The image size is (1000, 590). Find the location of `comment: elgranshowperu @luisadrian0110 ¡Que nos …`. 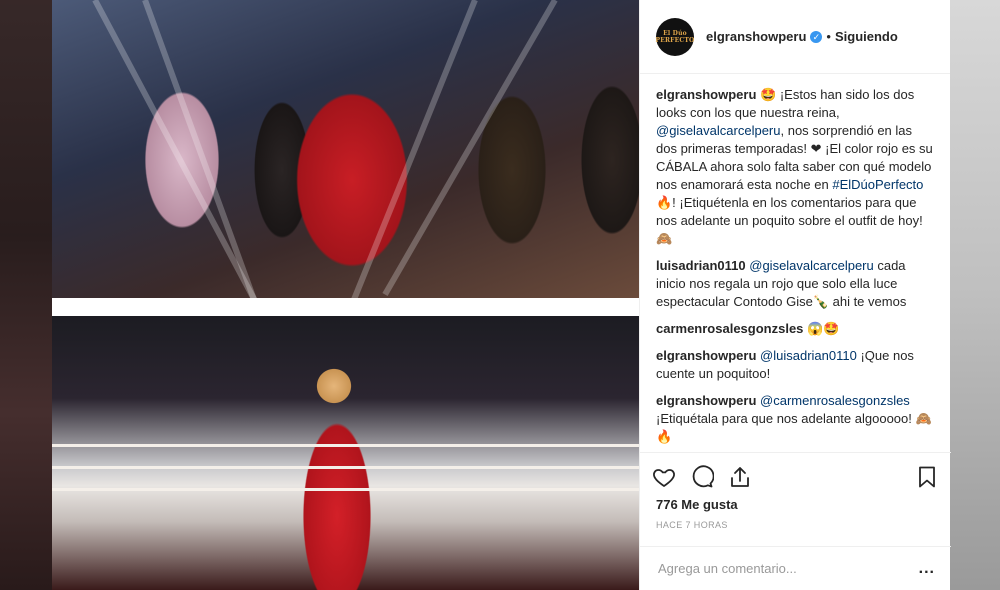

comment: elgranshowperu @luisadrian0110 ¡Que nos … is located at coordinates (795, 365).